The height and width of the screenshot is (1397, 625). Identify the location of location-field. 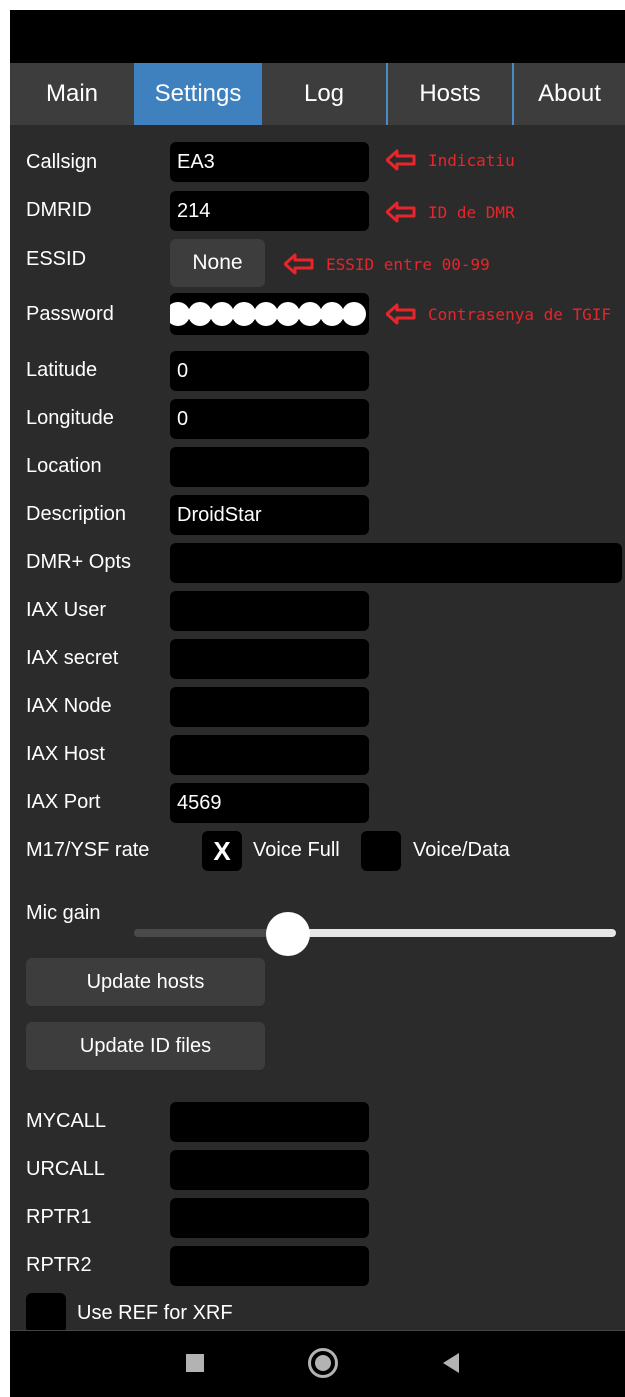
(269, 467).